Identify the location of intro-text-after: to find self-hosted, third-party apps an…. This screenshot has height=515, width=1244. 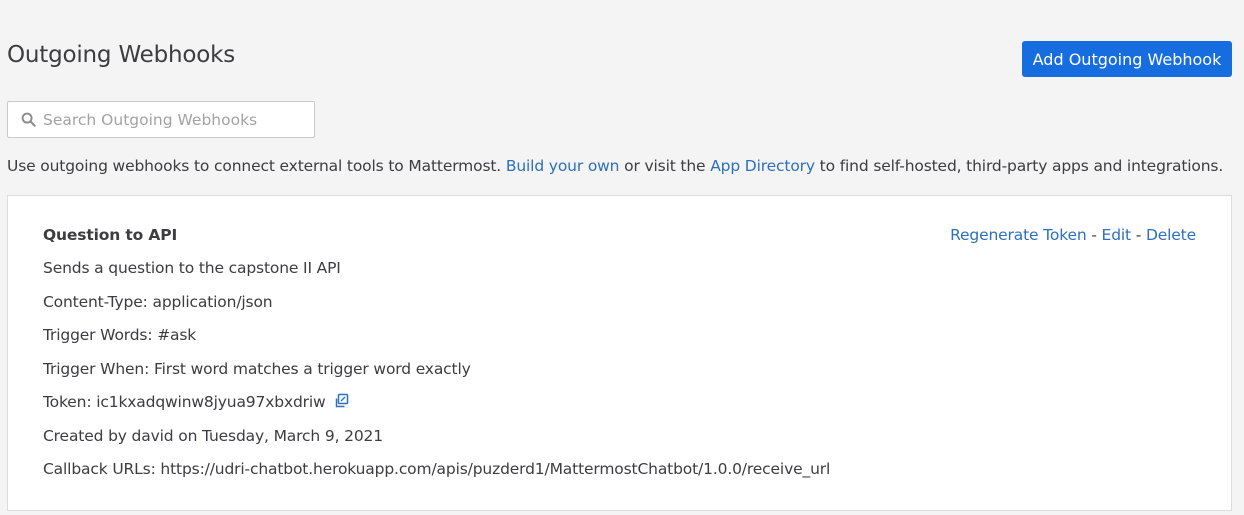
(1019, 166).